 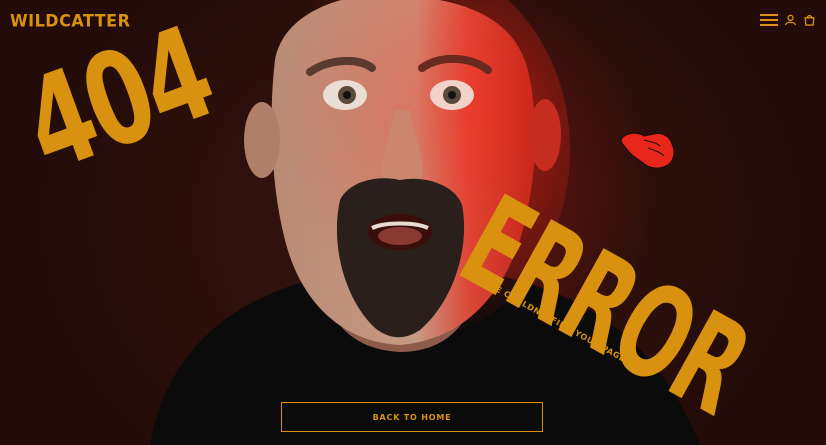 I want to click on header-nav, so click(x=788, y=20).